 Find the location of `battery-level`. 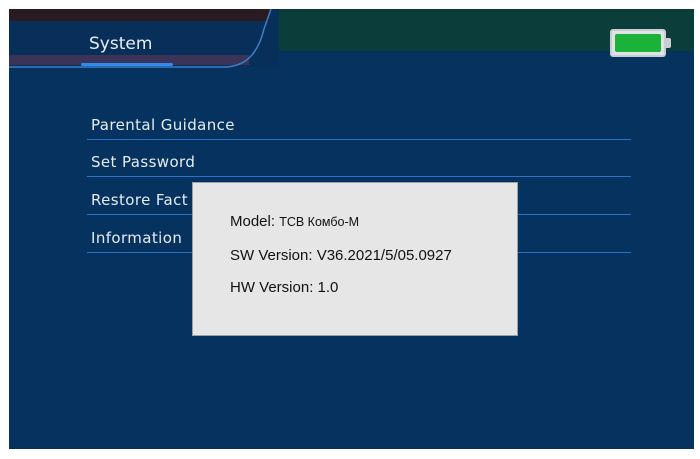

battery-level is located at coordinates (638, 43).